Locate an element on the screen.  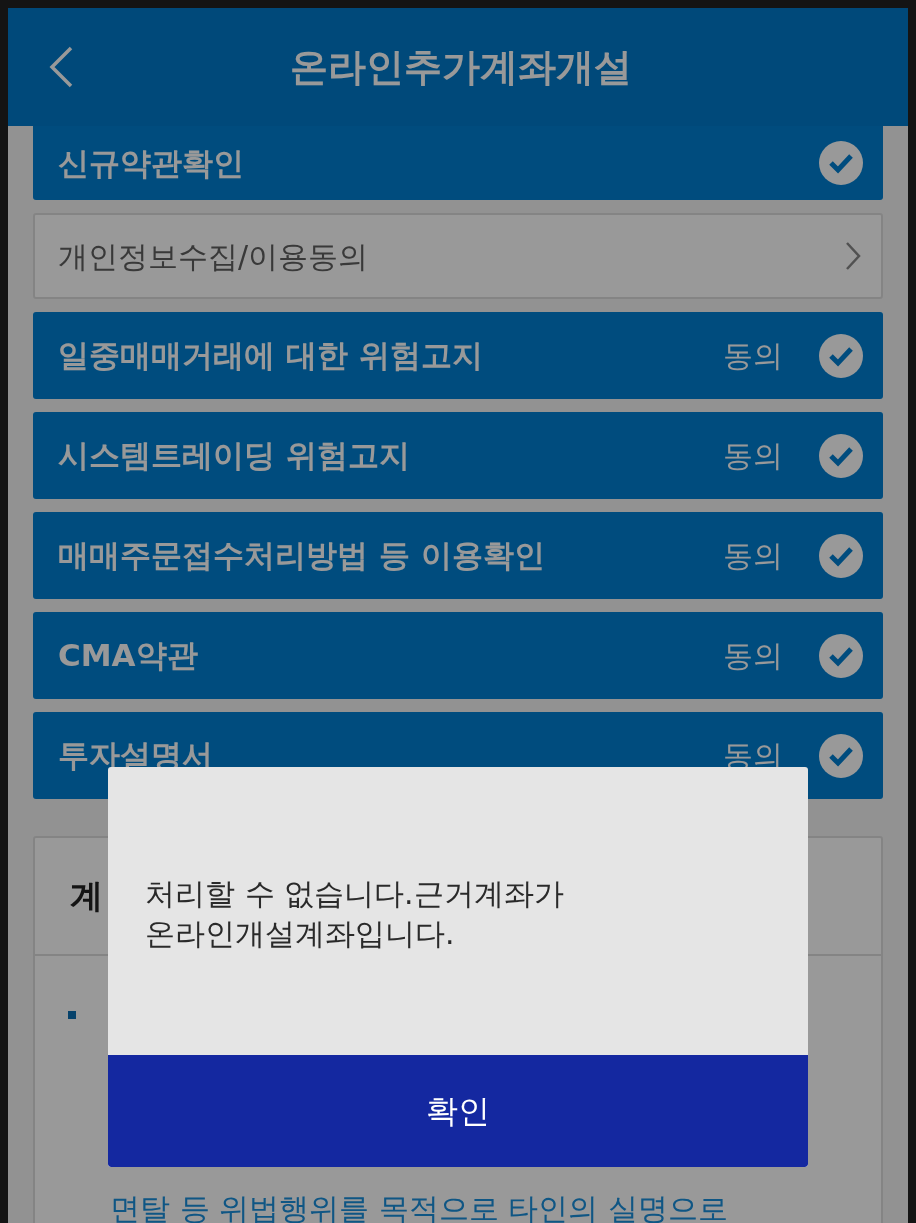
agreement-row: CMA약관 동의 is located at coordinates (458, 655).